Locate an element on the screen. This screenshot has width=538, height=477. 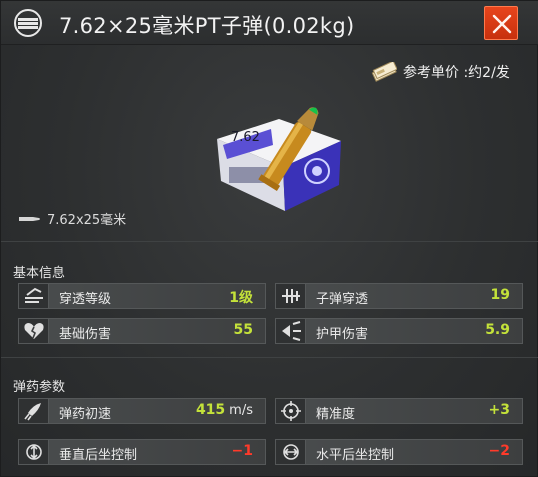
stat-armor-damage: 护甲伤害 5.9 is located at coordinates (399, 331).